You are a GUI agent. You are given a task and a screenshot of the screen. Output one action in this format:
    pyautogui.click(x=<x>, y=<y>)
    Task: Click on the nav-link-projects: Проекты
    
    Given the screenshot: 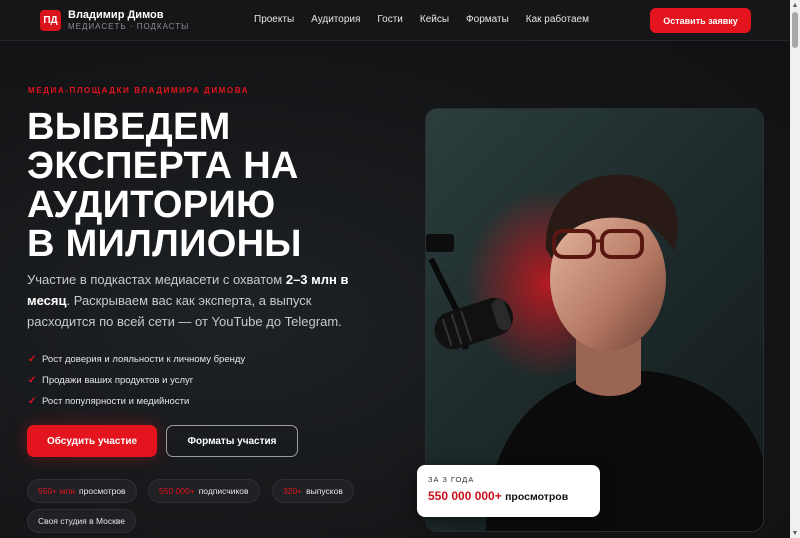 What is the action you would take?
    pyautogui.click(x=274, y=19)
    